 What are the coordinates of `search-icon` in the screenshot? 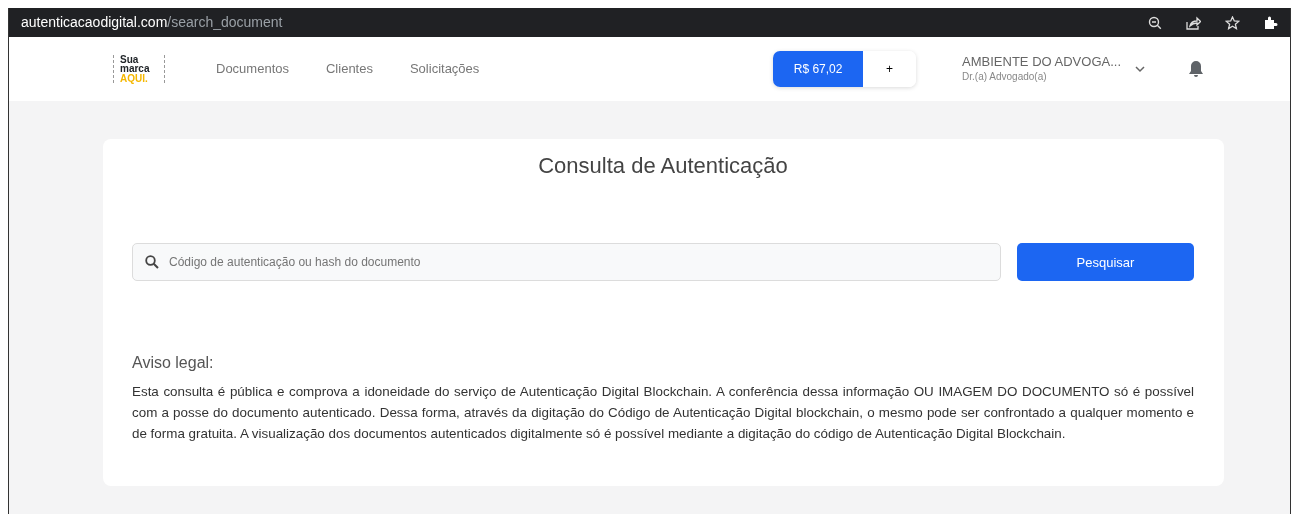 It's located at (152, 262).